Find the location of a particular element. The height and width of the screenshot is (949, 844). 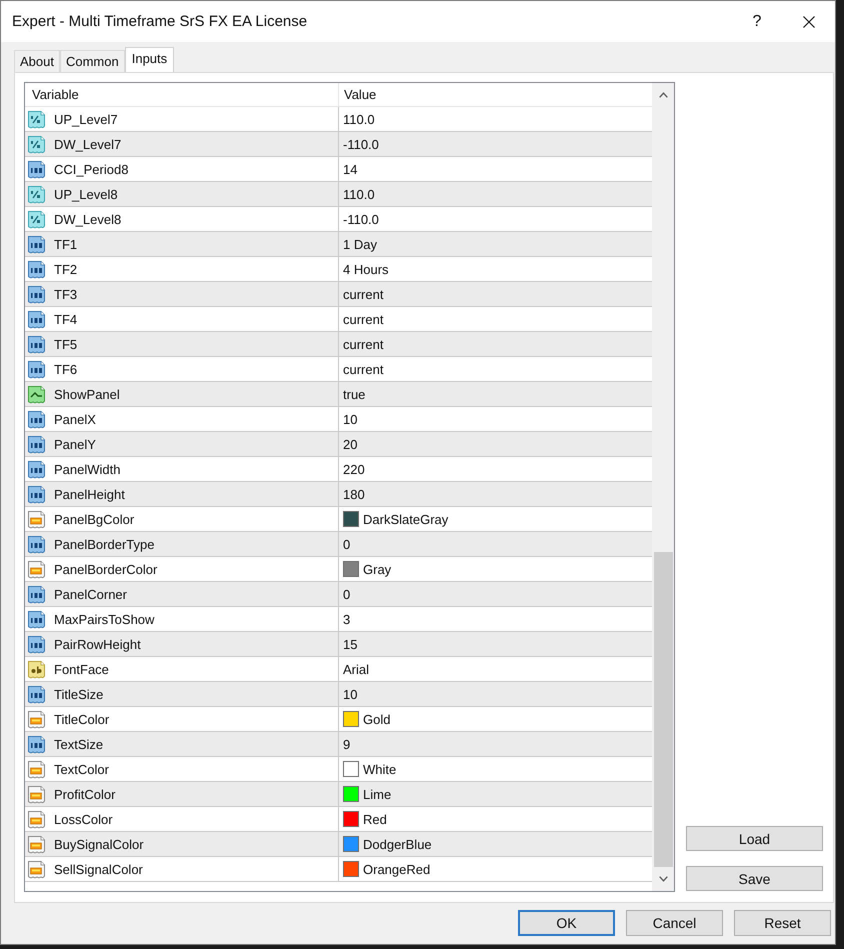

variable-name: PanelX is located at coordinates (75, 419).